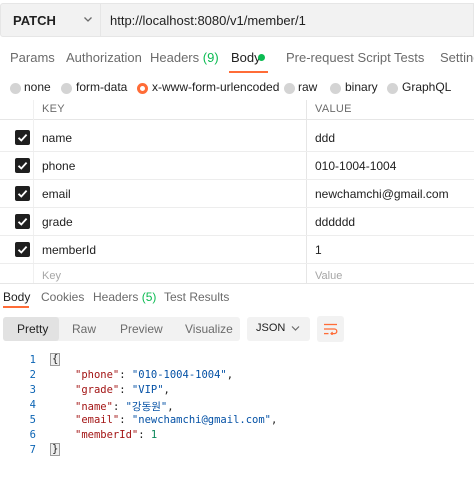  Describe the element at coordinates (116, 435) in the screenshot. I see `code-line: "memberId": 1` at that location.